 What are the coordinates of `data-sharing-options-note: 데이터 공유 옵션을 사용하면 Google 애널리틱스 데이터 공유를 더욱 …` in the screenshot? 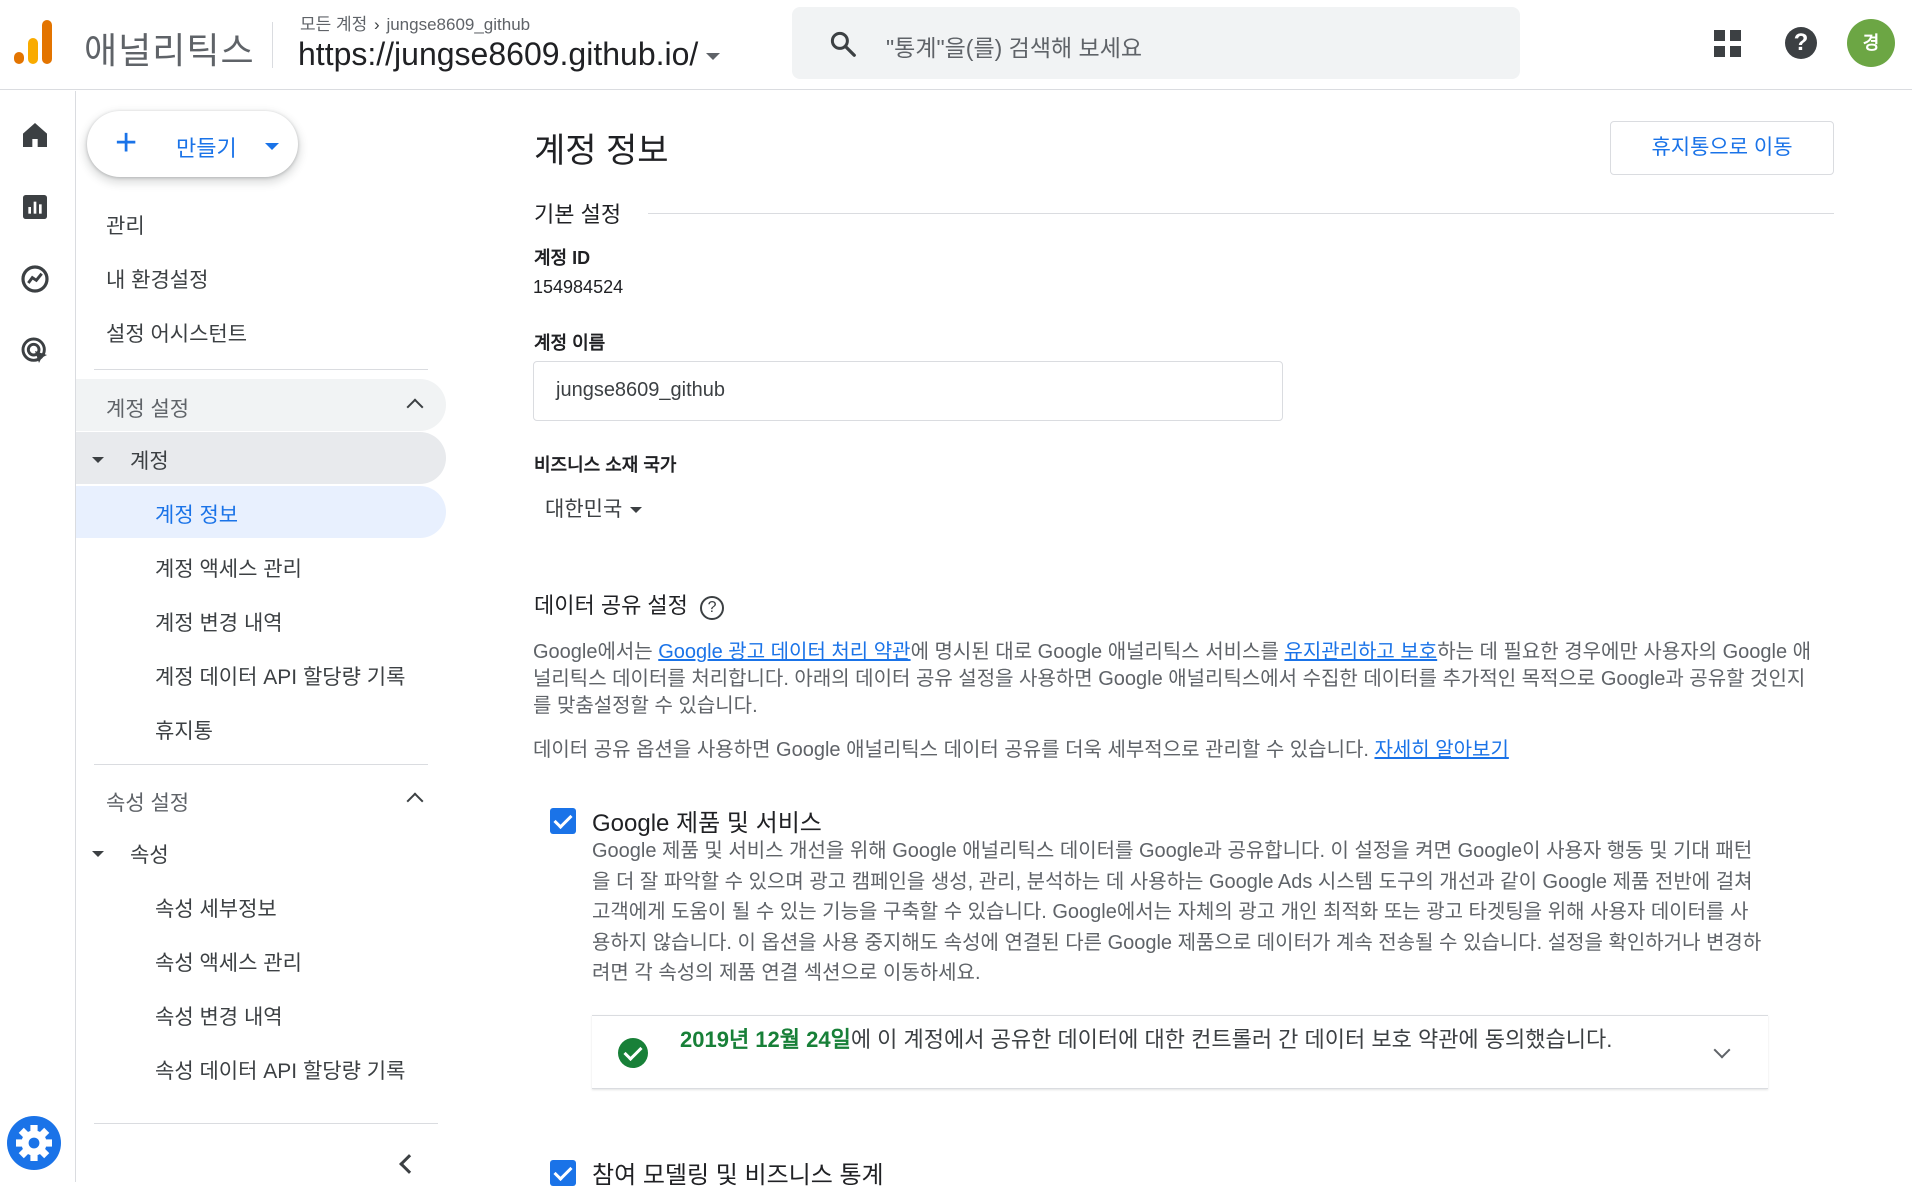 It's located at (1178, 750).